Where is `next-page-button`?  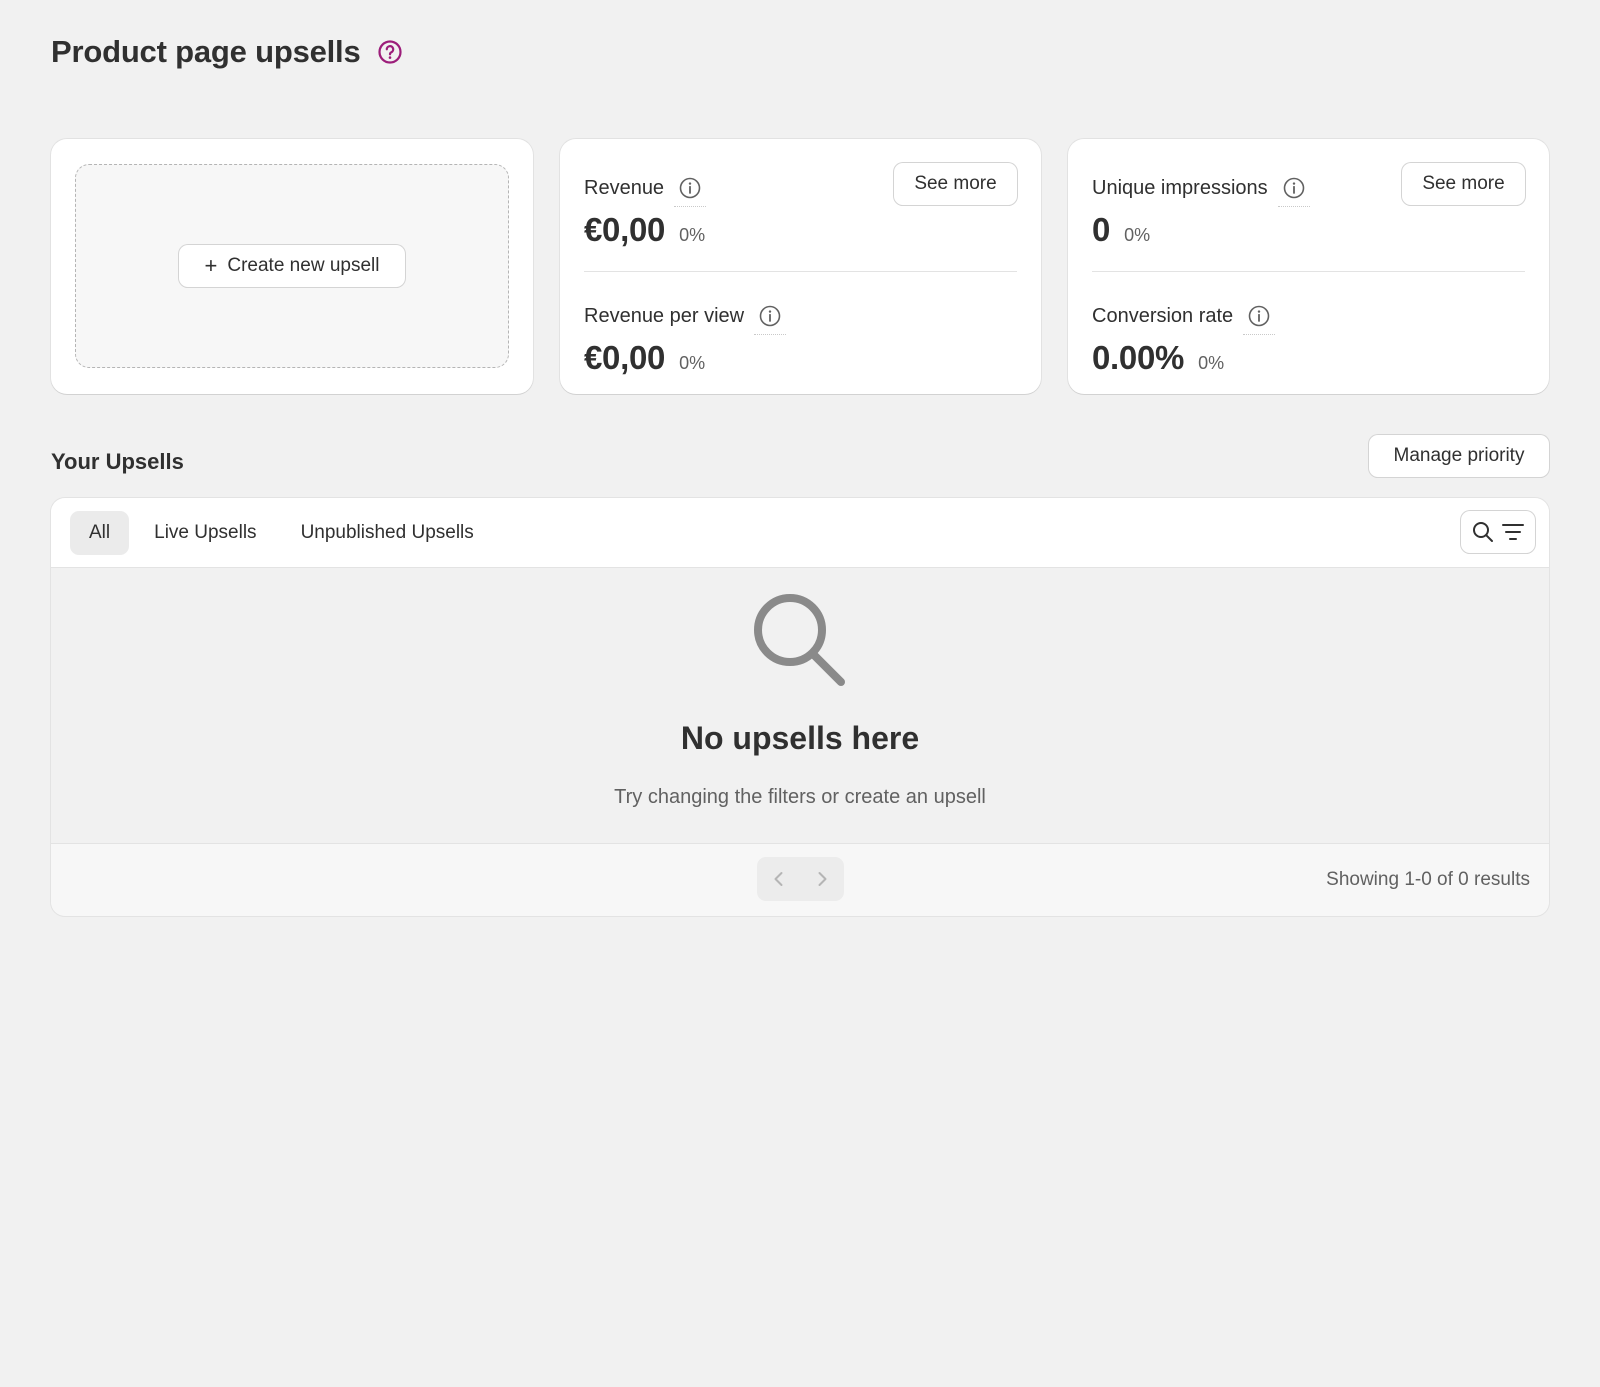
next-page-button is located at coordinates (822, 879).